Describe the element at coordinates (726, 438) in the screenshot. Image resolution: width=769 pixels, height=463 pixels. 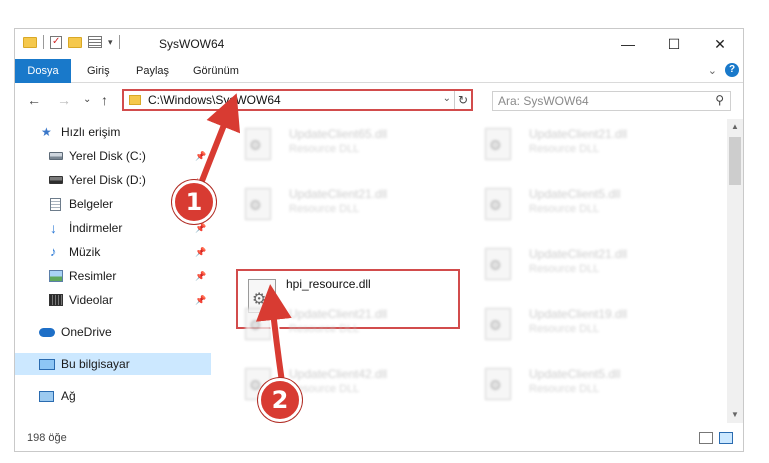
I see `large-icons-view-icon` at that location.